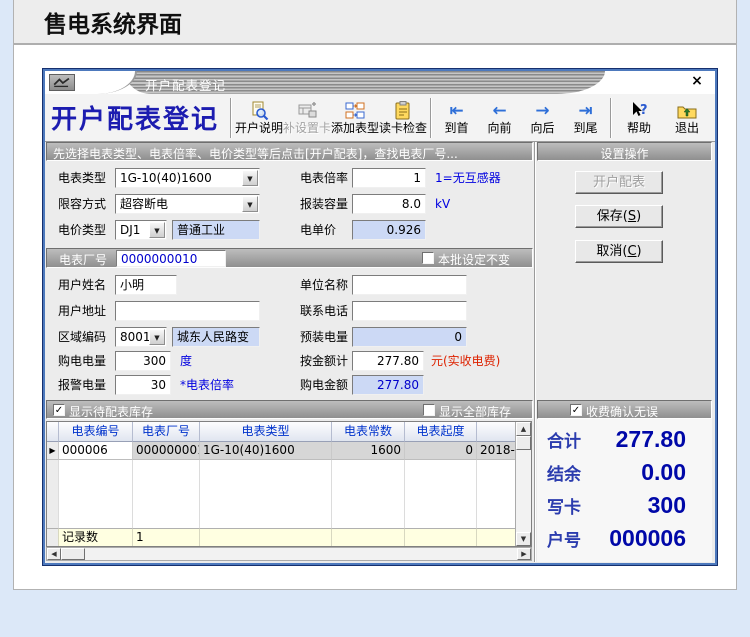 The image size is (750, 637). Describe the element at coordinates (389, 204) in the screenshot. I see `install-capacity-input: 8.0` at that location.